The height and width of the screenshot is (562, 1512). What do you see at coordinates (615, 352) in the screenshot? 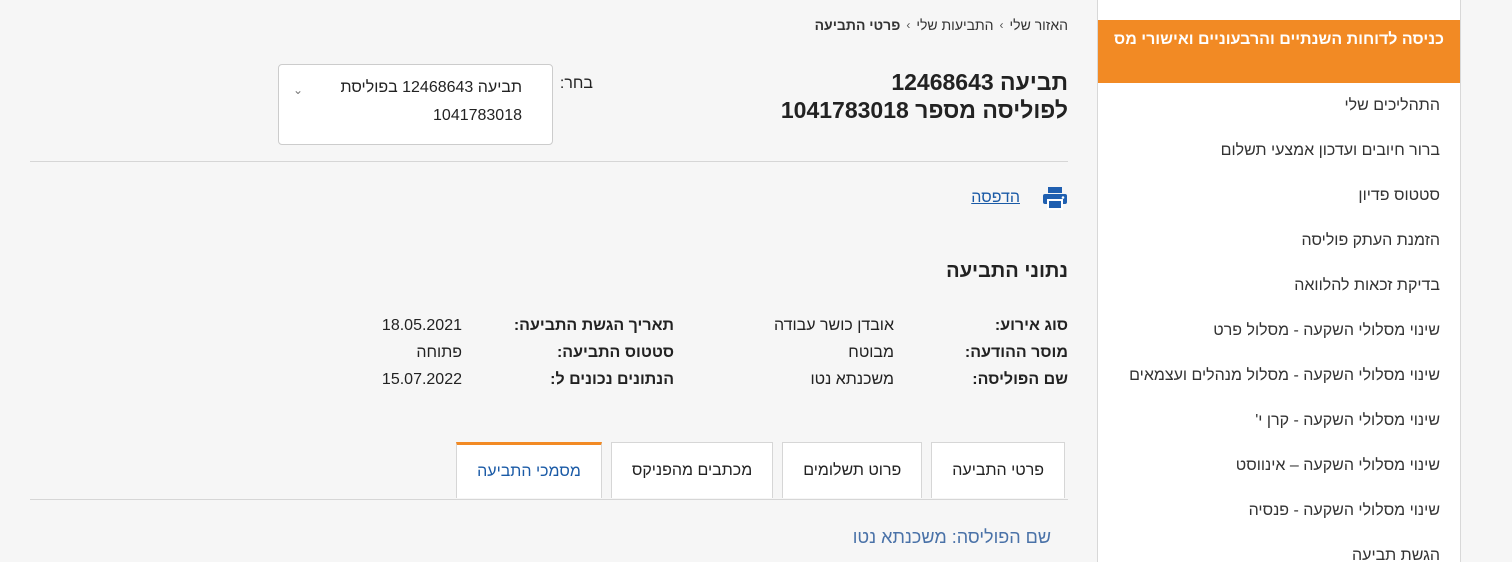
I see `status-label: סטטוס התביעה:` at bounding box center [615, 352].